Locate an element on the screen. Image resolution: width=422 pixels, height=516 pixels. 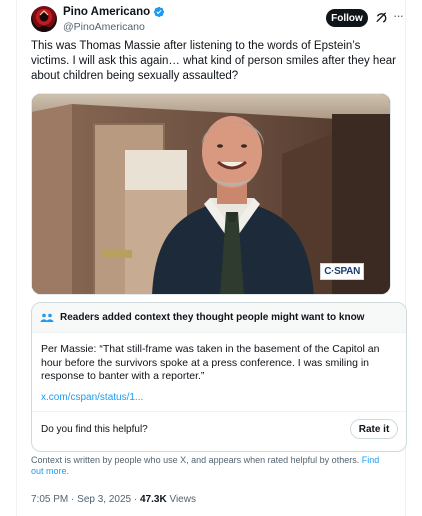
rate-it-button: Rate it is located at coordinates (374, 429).